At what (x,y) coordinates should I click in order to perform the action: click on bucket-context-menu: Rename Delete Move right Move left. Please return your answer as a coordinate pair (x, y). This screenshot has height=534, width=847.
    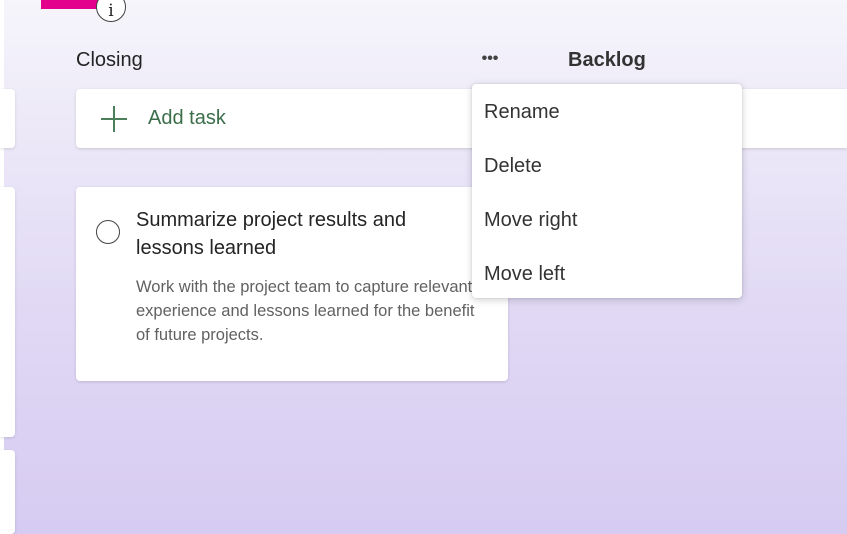
    Looking at the image, I should click on (607, 191).